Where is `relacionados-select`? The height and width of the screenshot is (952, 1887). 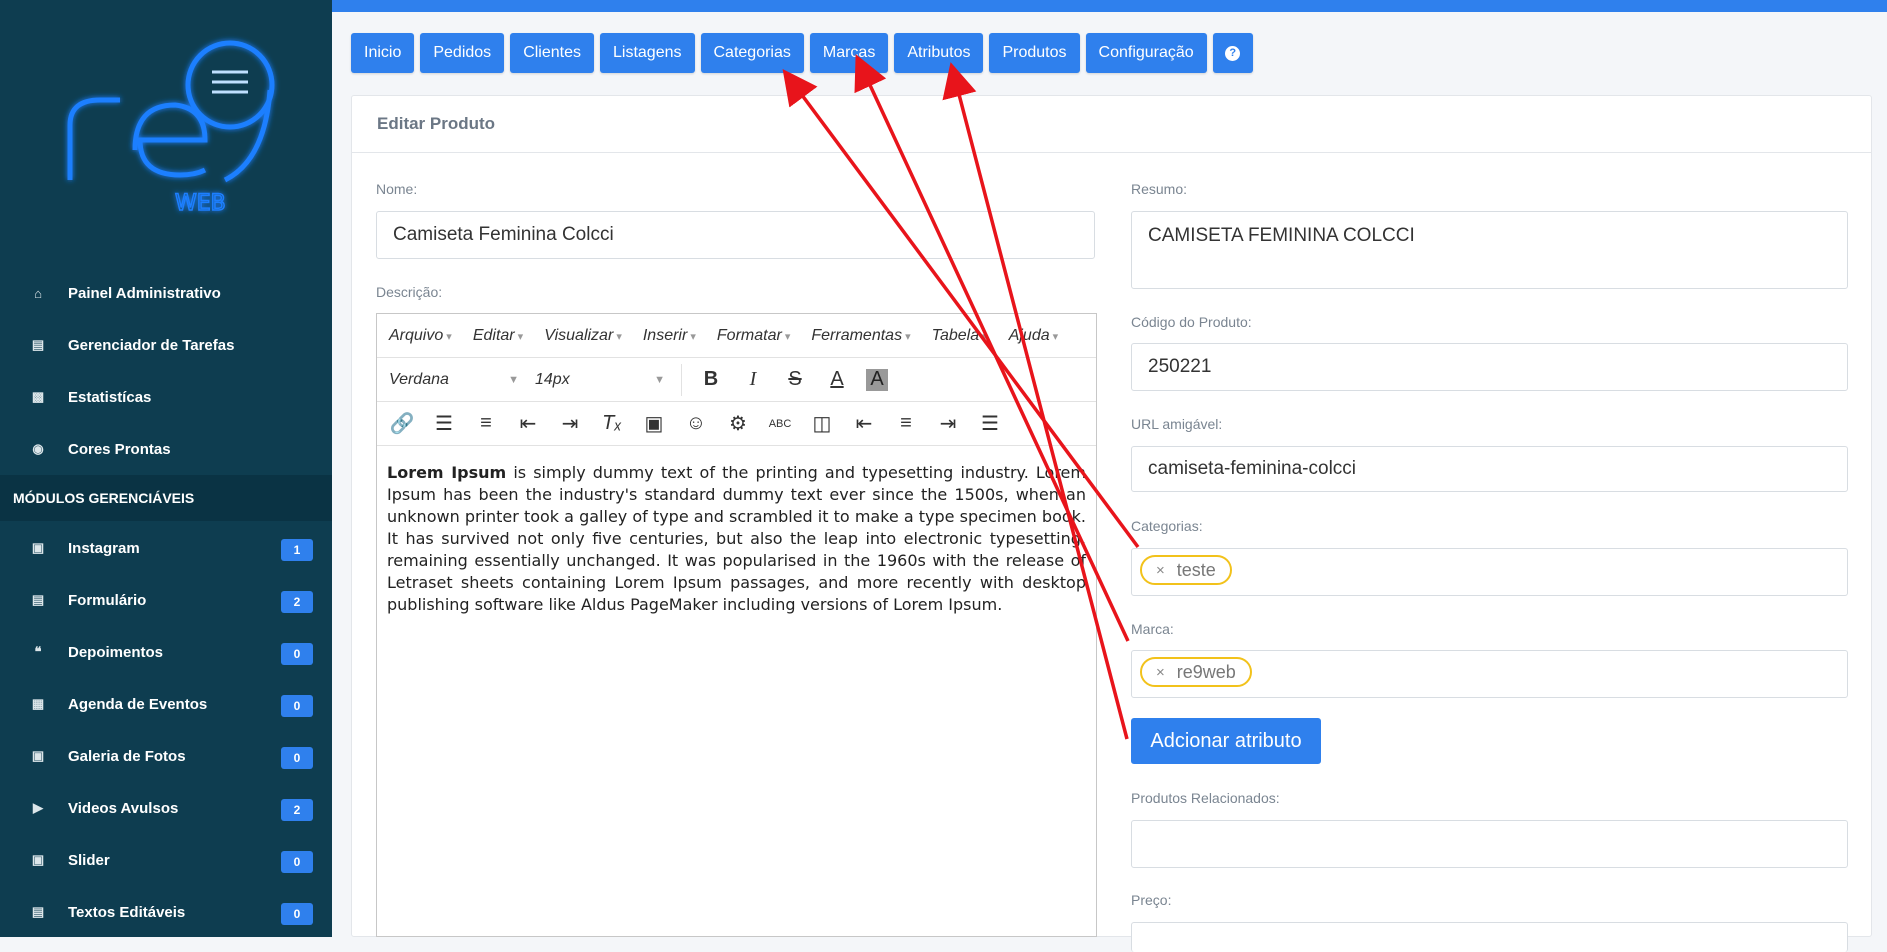
relacionados-select is located at coordinates (1489, 844).